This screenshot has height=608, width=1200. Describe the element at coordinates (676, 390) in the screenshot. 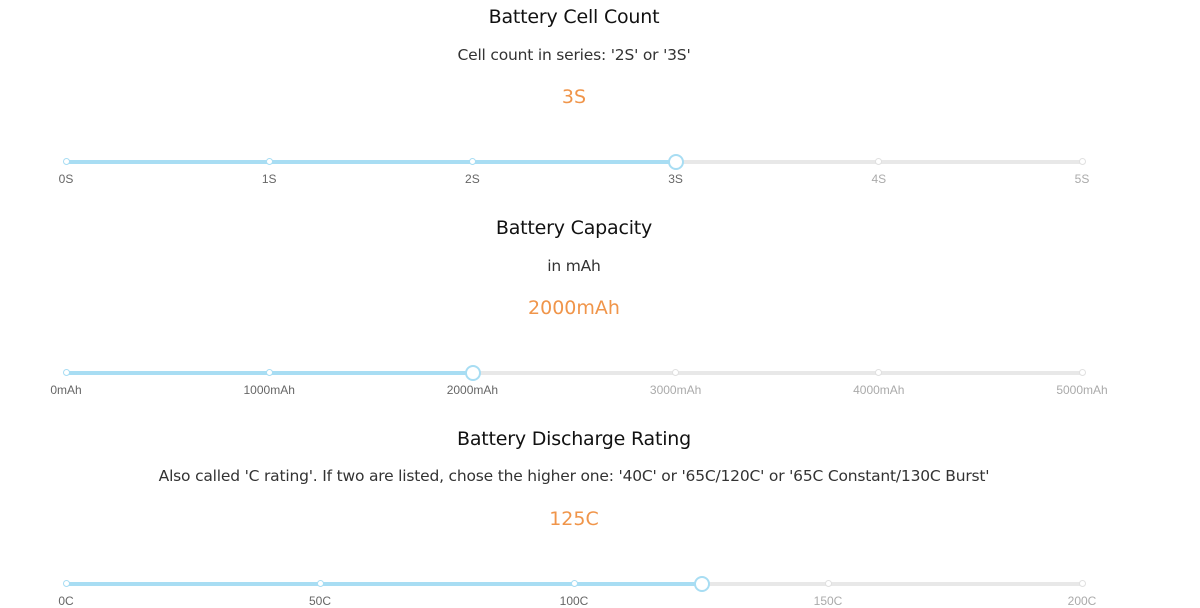

I see `slider-tick-label: 3000mAh` at that location.